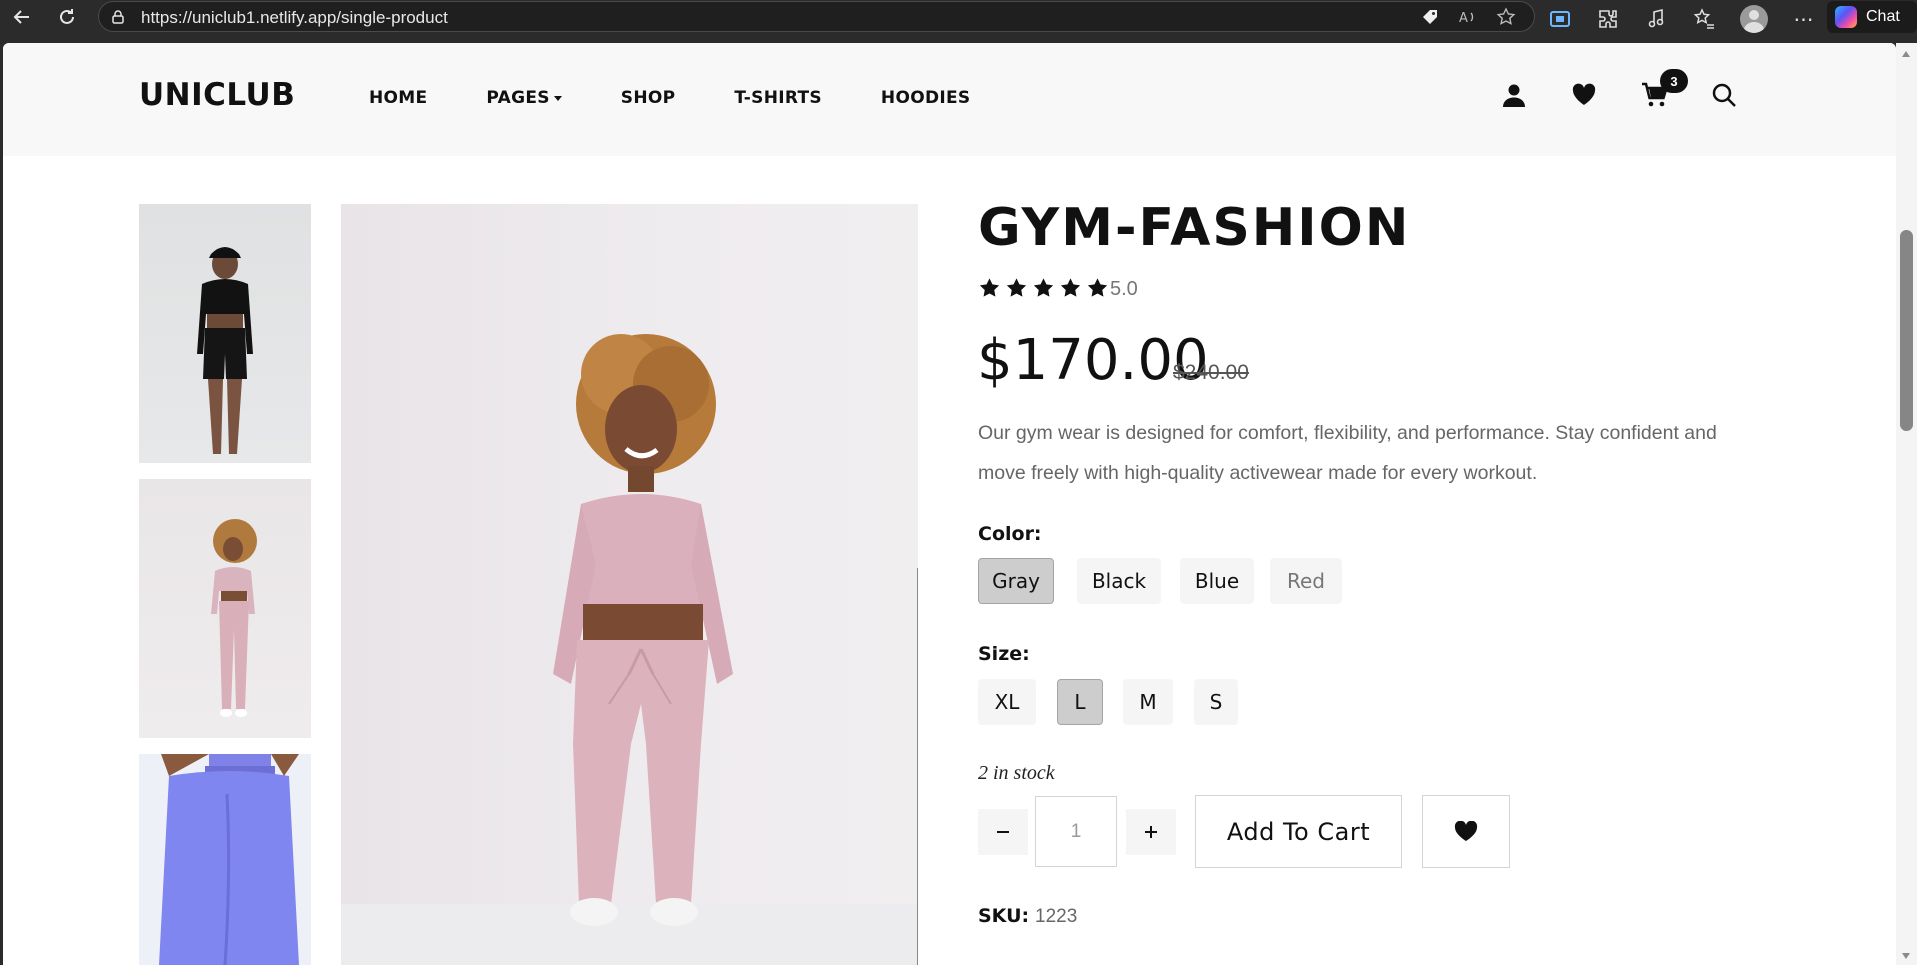 Image resolution: width=1917 pixels, height=965 pixels. I want to click on minus-icon, so click(1003, 832).